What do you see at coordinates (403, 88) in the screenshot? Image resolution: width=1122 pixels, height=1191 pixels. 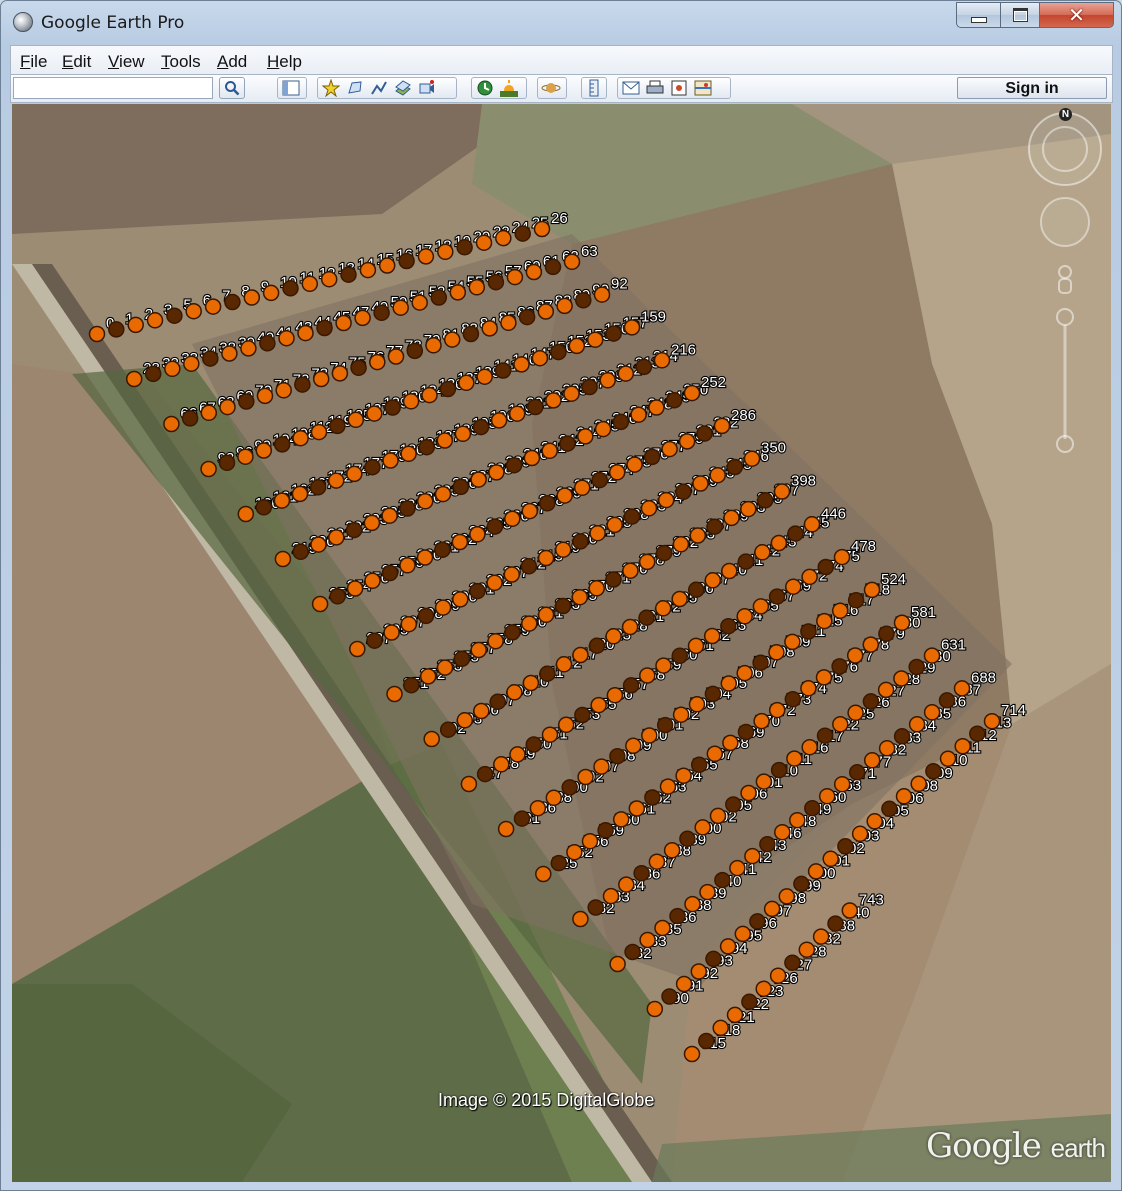 I see `add-image-overlay-button` at bounding box center [403, 88].